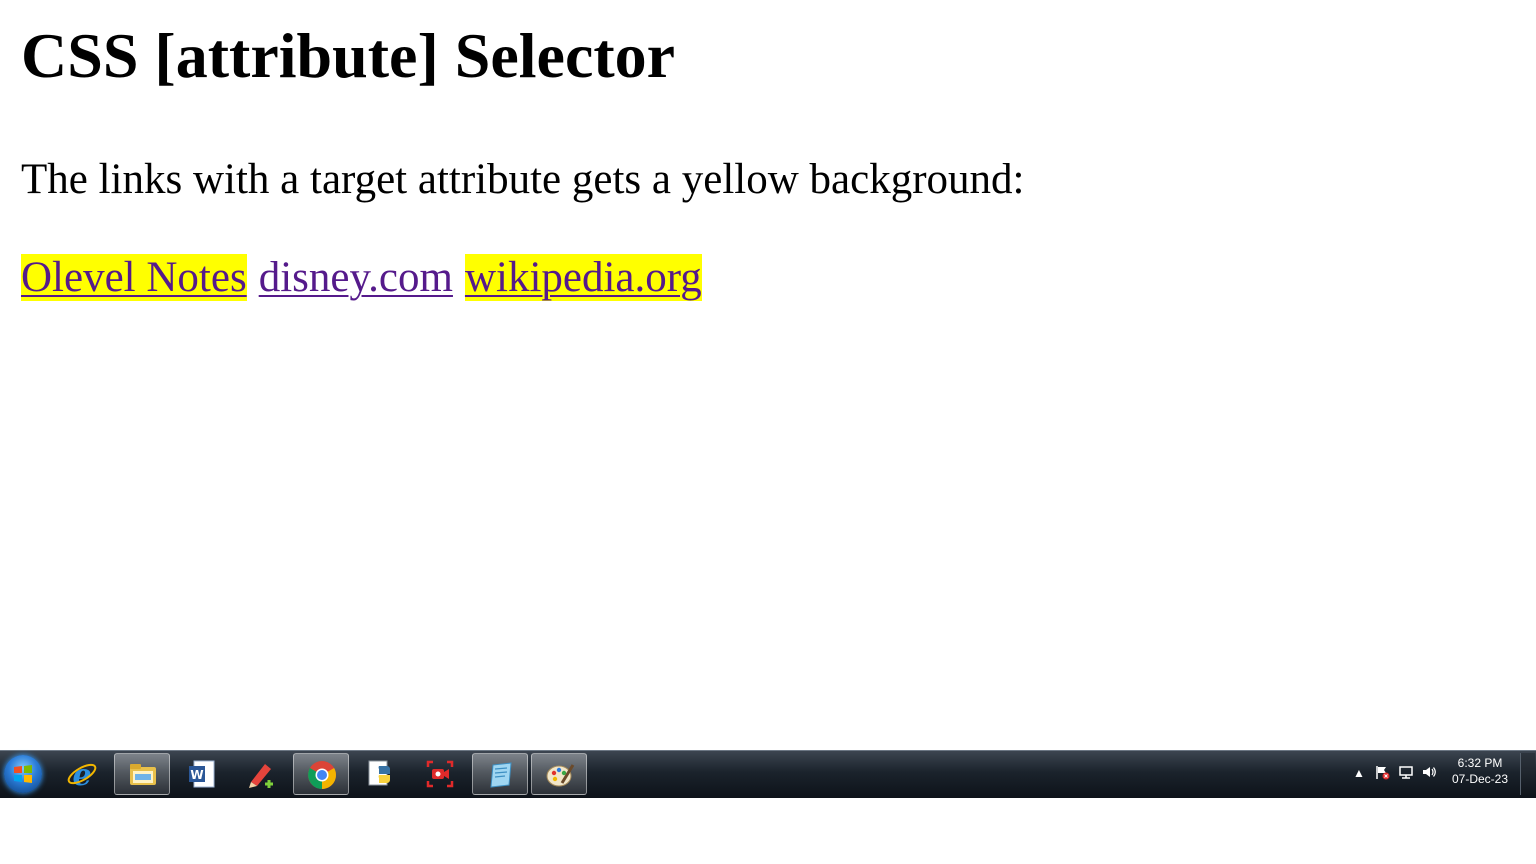 This screenshot has height=864, width=1536. I want to click on python-icon, so click(379, 773).